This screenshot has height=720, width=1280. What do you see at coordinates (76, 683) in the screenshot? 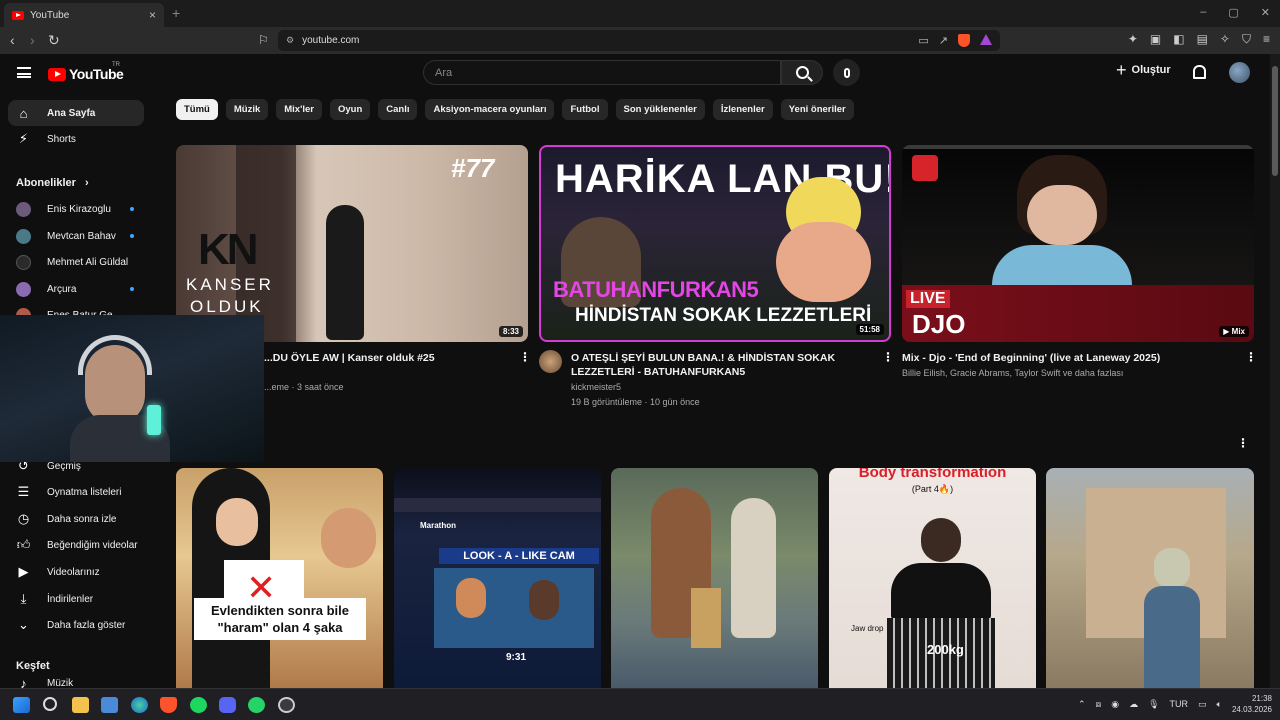
I see `sidebar-item-music: ♪ Müzik` at bounding box center [76, 683].